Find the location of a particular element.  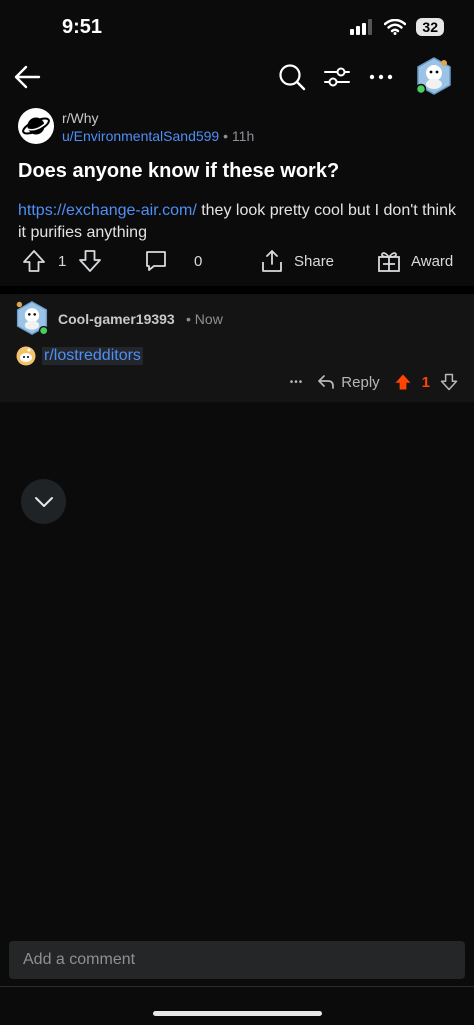

reply-label: Reply is located at coordinates (360, 382).